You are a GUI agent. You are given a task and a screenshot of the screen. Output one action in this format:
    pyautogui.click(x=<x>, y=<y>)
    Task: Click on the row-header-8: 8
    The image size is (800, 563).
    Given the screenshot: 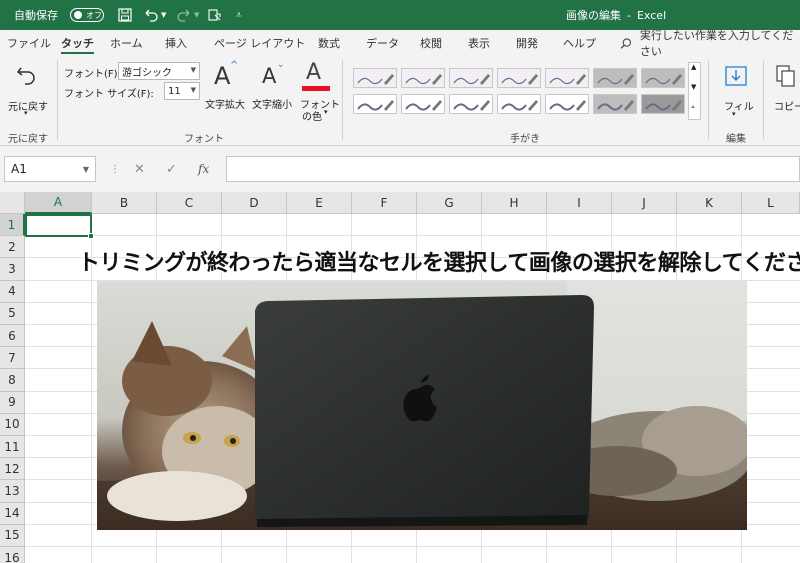 What is the action you would take?
    pyautogui.click(x=12, y=380)
    